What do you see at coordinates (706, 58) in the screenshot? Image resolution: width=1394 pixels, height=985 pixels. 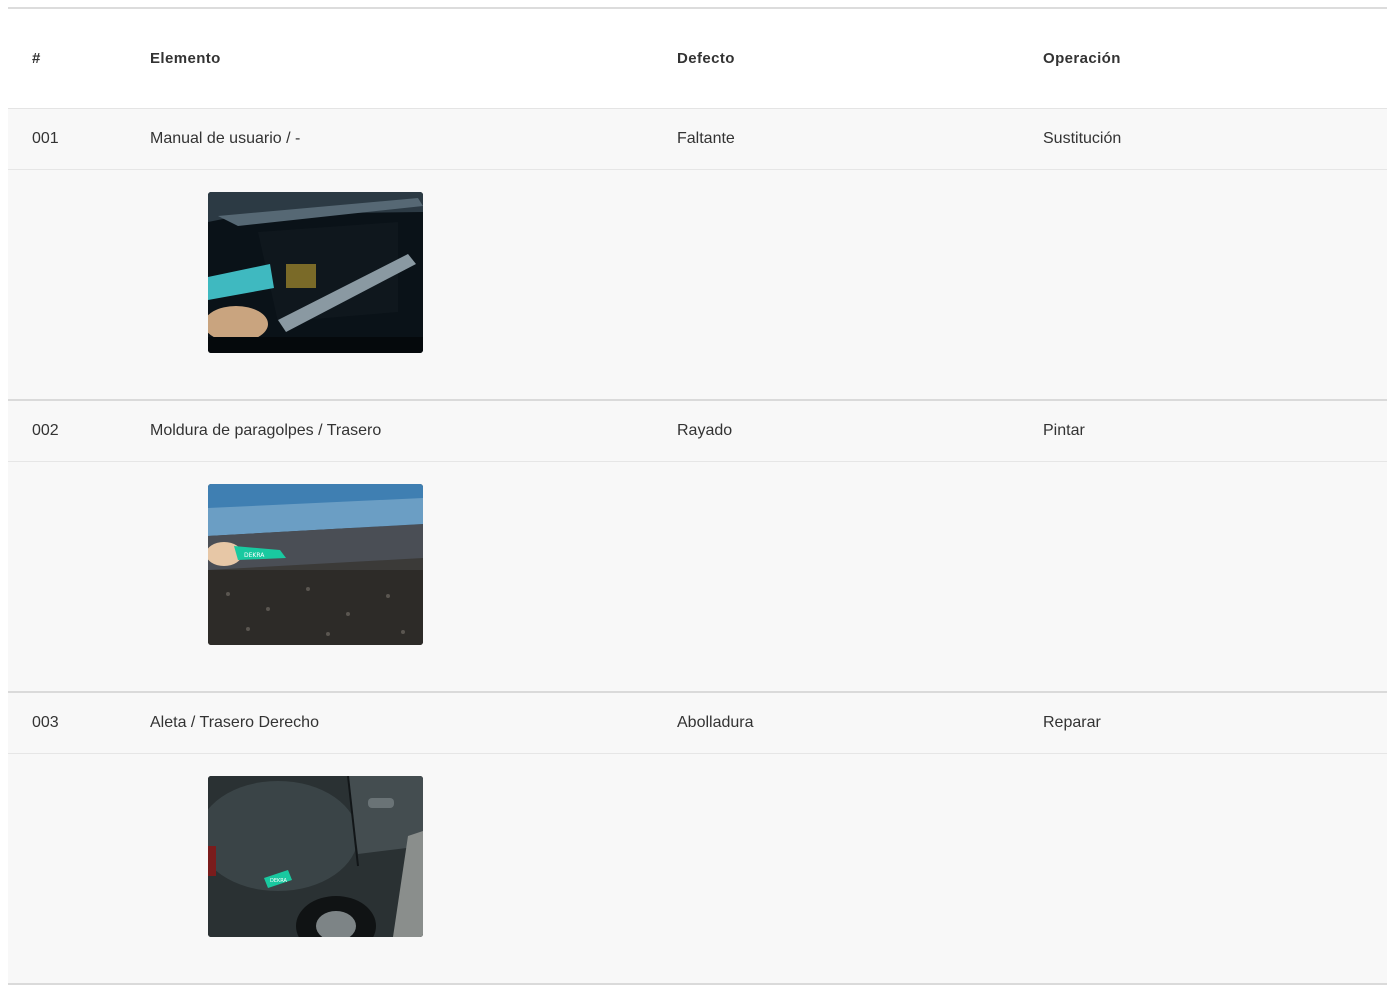 I see `header-defecto: Defecto` at bounding box center [706, 58].